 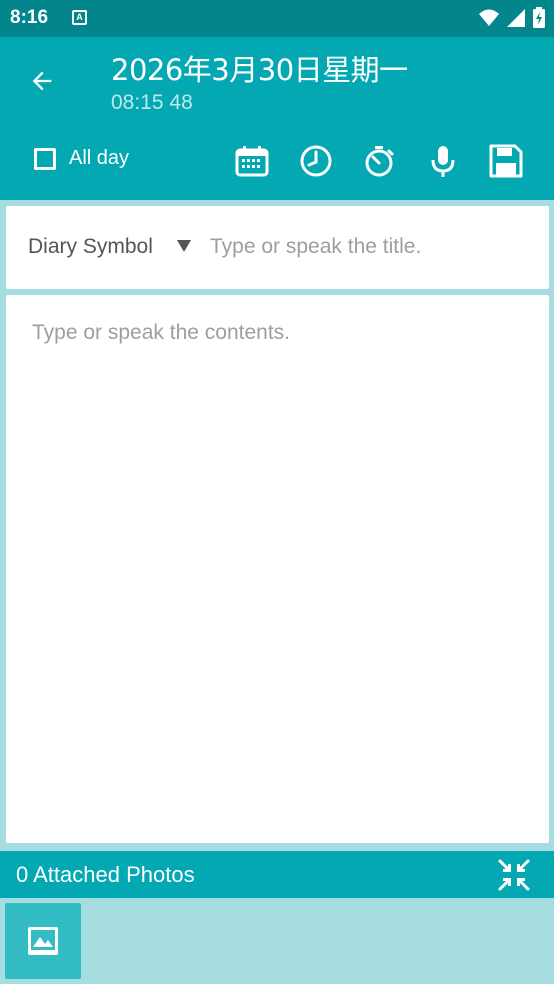 What do you see at coordinates (516, 18) in the screenshot?
I see `signal-icon` at bounding box center [516, 18].